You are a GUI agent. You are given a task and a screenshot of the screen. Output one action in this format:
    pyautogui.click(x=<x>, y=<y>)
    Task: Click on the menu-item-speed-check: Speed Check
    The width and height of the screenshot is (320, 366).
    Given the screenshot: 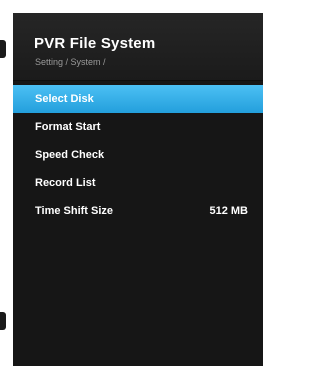 What is the action you would take?
    pyautogui.click(x=138, y=155)
    